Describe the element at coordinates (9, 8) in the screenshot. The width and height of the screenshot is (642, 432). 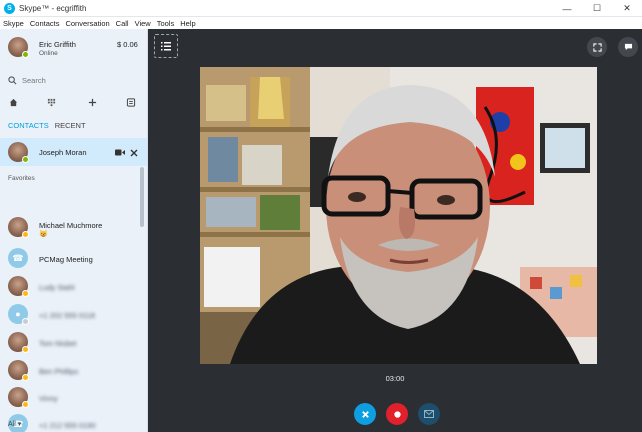
I see `skype-logo-icon: S` at that location.